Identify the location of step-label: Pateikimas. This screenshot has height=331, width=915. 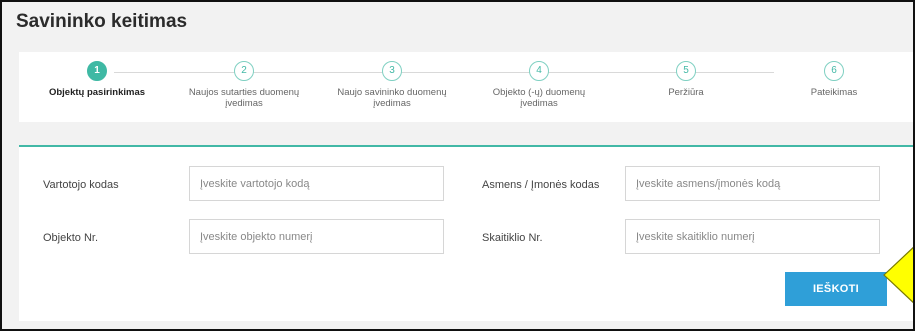
(834, 92).